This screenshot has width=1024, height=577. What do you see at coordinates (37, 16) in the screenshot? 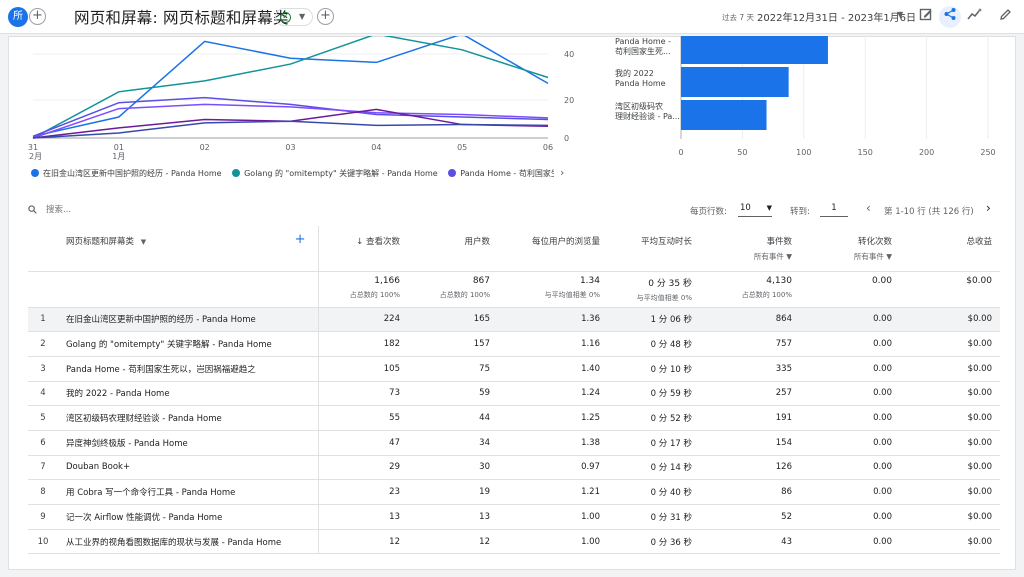
I see `add-comparison-button: +` at bounding box center [37, 16].